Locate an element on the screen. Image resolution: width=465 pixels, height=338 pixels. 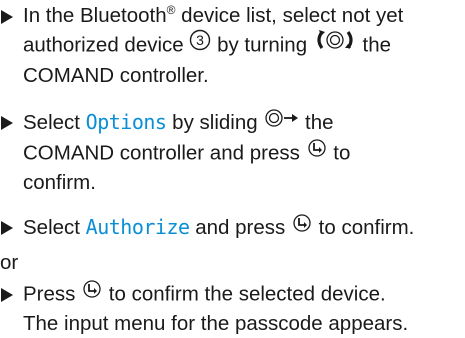
step-text: confirm. is located at coordinates (59, 182).